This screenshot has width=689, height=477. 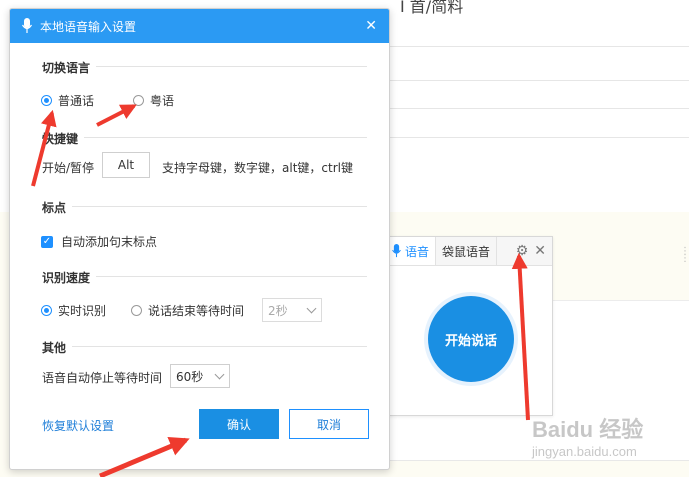 I want to click on more-icon: ⋮ ⋮, so click(x=684, y=255).